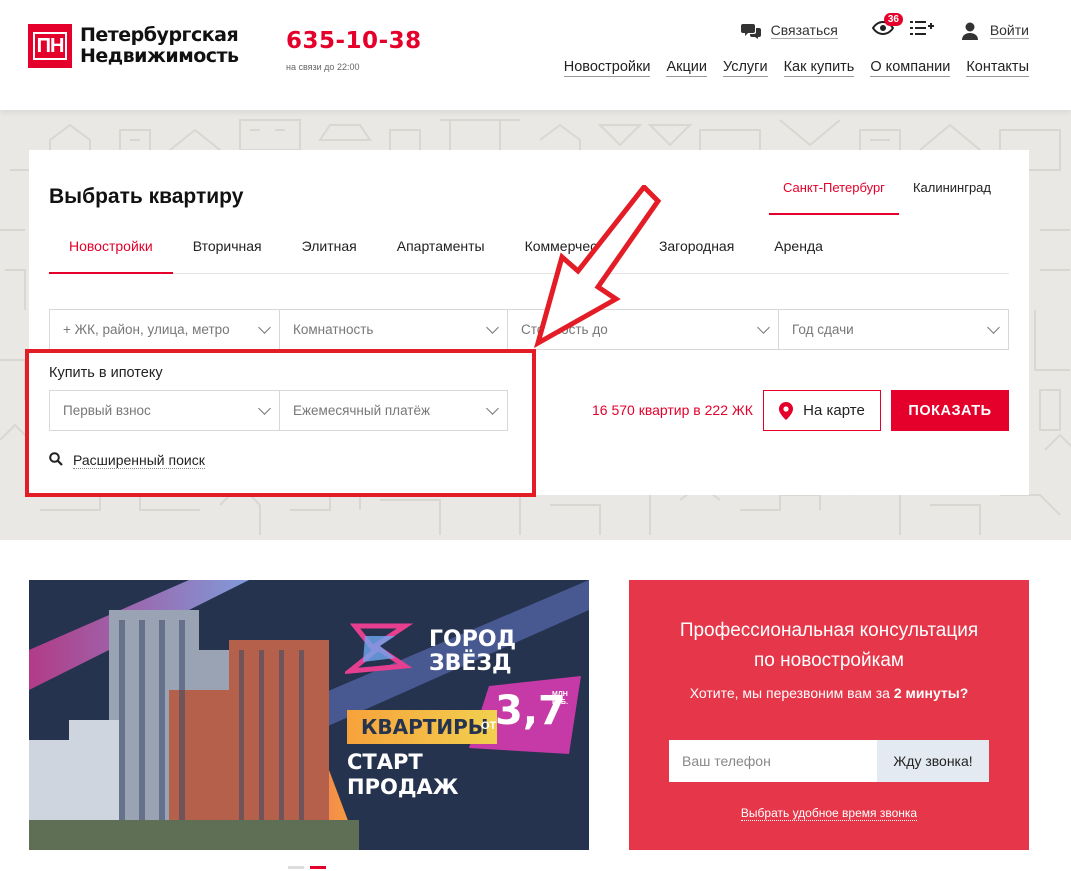 This screenshot has height=871, width=1071. Describe the element at coordinates (422, 727) in the screenshot. I see `flats-label: КВАРТИРЫ` at that location.